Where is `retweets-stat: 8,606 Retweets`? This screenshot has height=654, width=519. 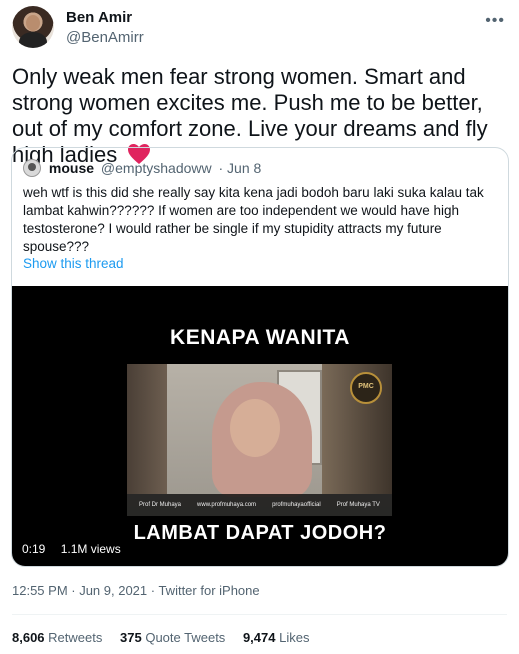 retweets-stat: 8,606 Retweets is located at coordinates (57, 637).